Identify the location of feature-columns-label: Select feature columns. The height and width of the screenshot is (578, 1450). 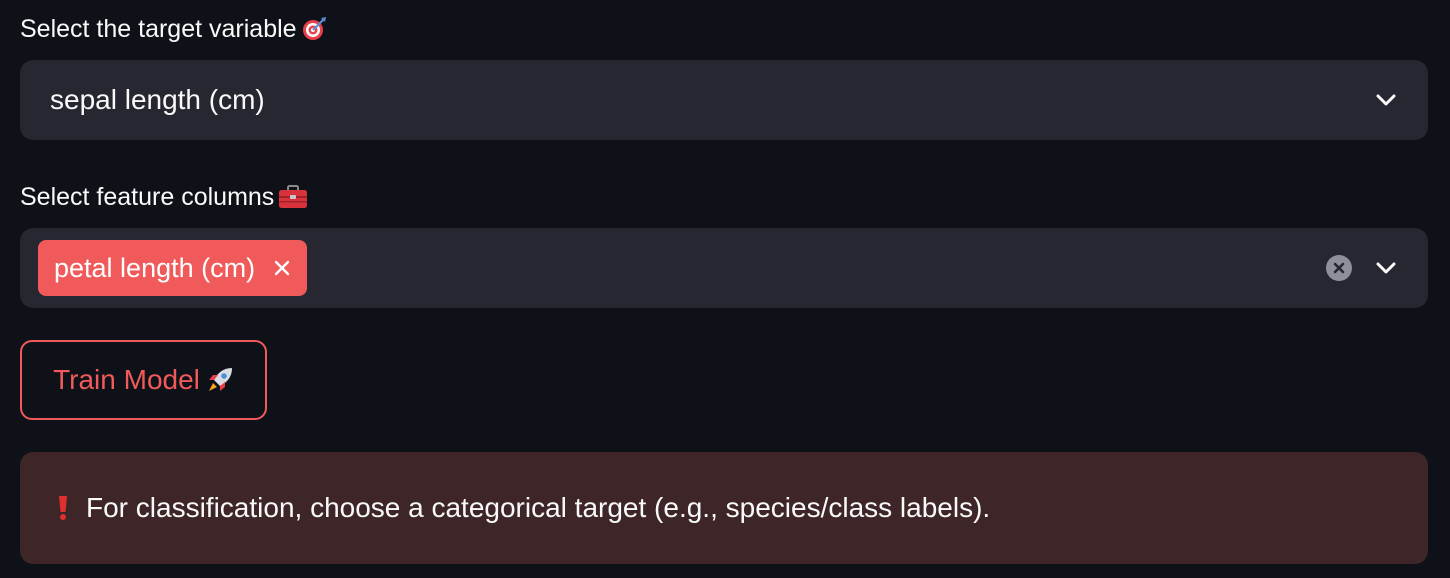
(164, 197).